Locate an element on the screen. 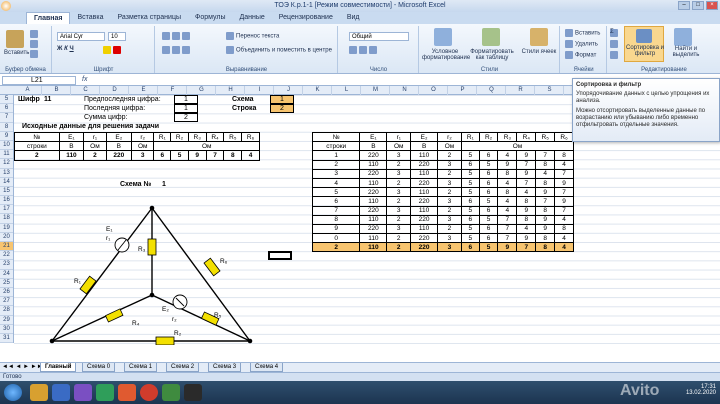 This screenshot has height=404, width=720. taskbar-browser-icon is located at coordinates (61, 392).